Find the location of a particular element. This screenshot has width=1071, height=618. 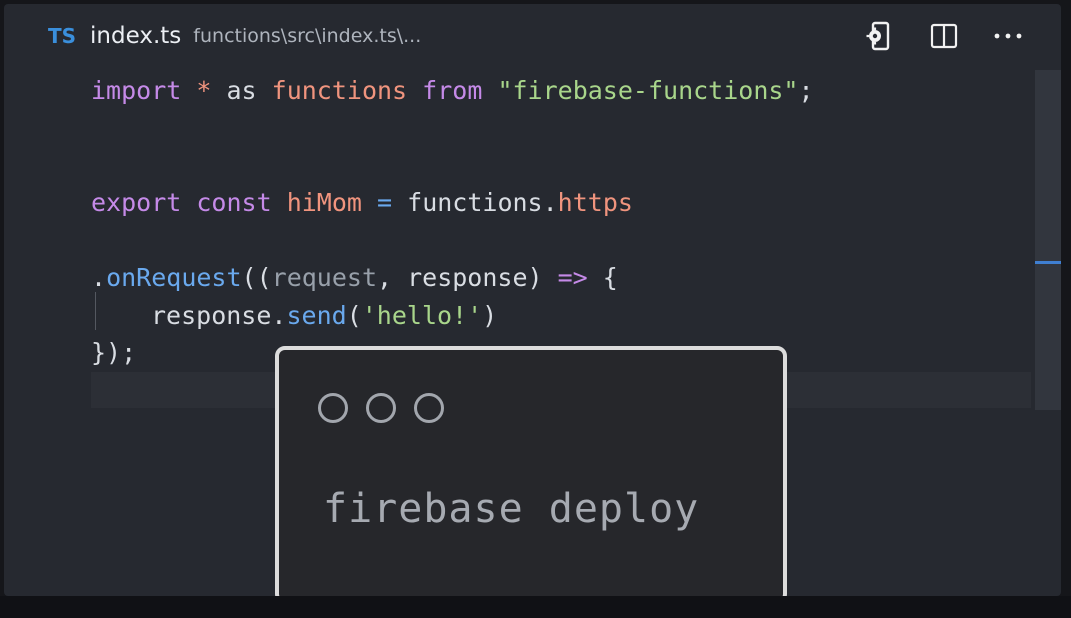

function-token: send is located at coordinates (316, 315).